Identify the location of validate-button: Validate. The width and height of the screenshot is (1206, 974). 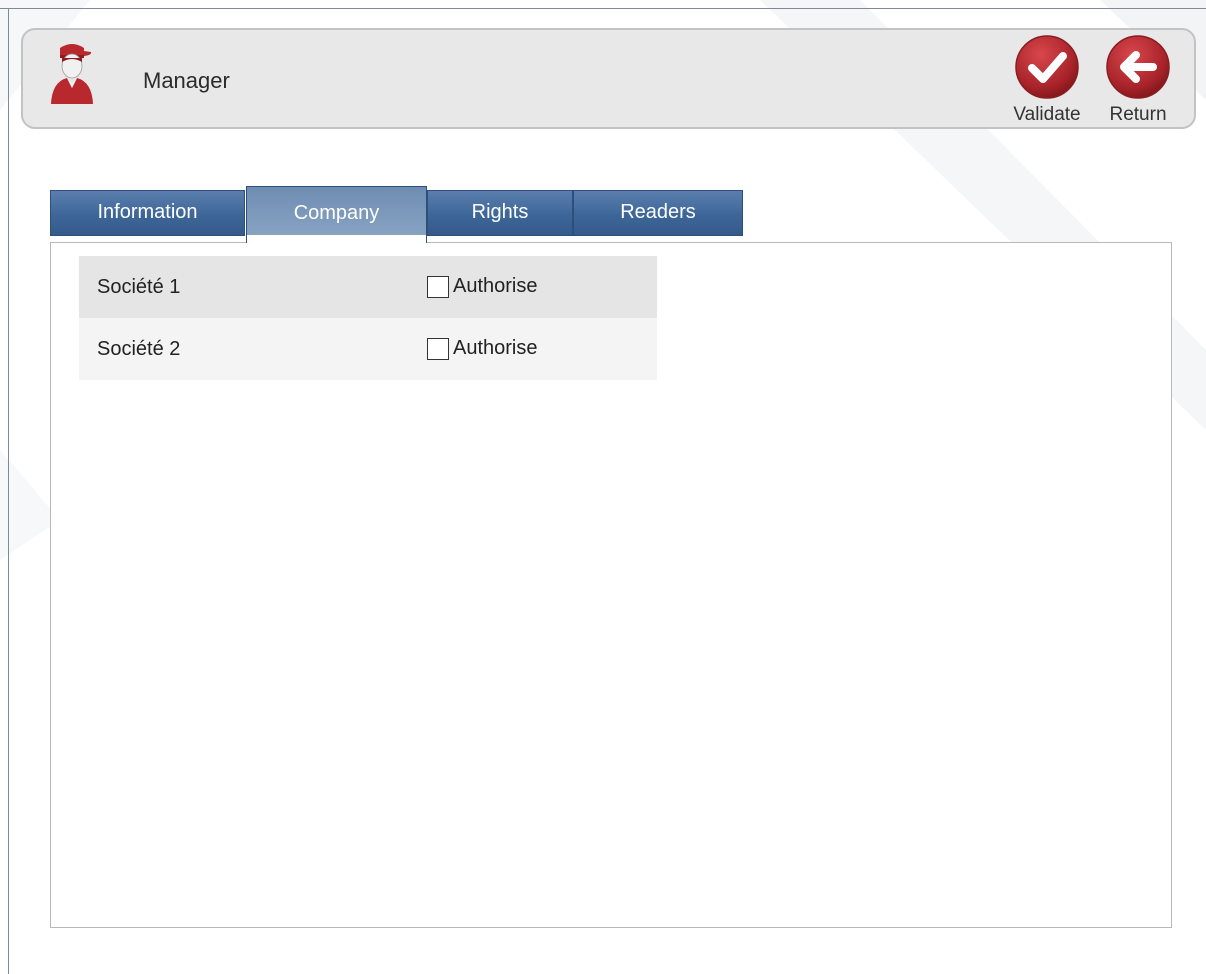
(1047, 81).